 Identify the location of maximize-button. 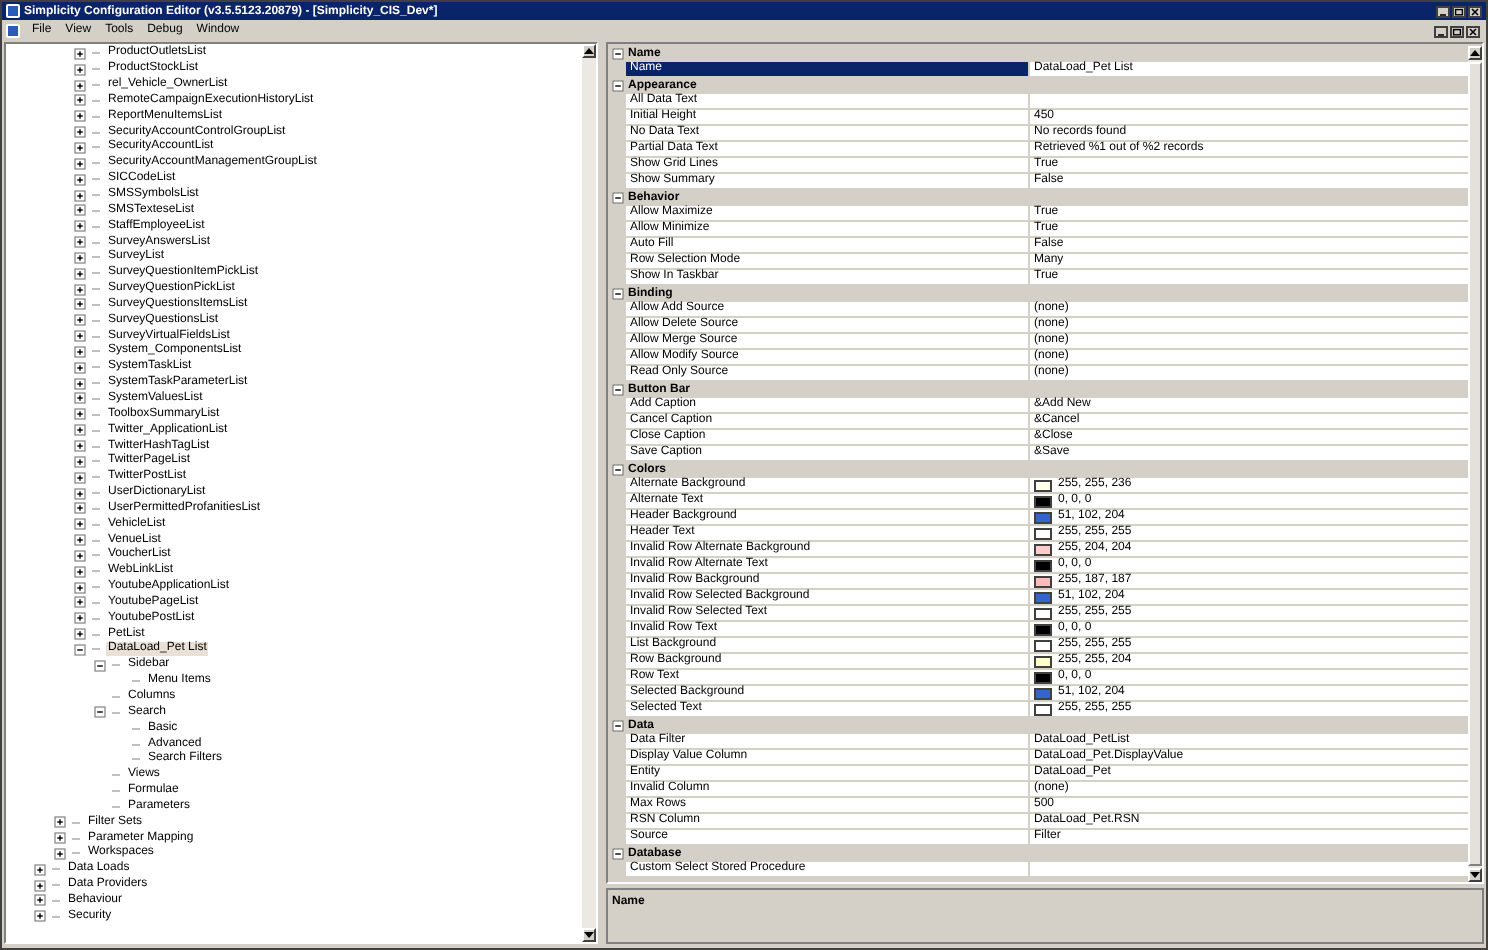
(1459, 11).